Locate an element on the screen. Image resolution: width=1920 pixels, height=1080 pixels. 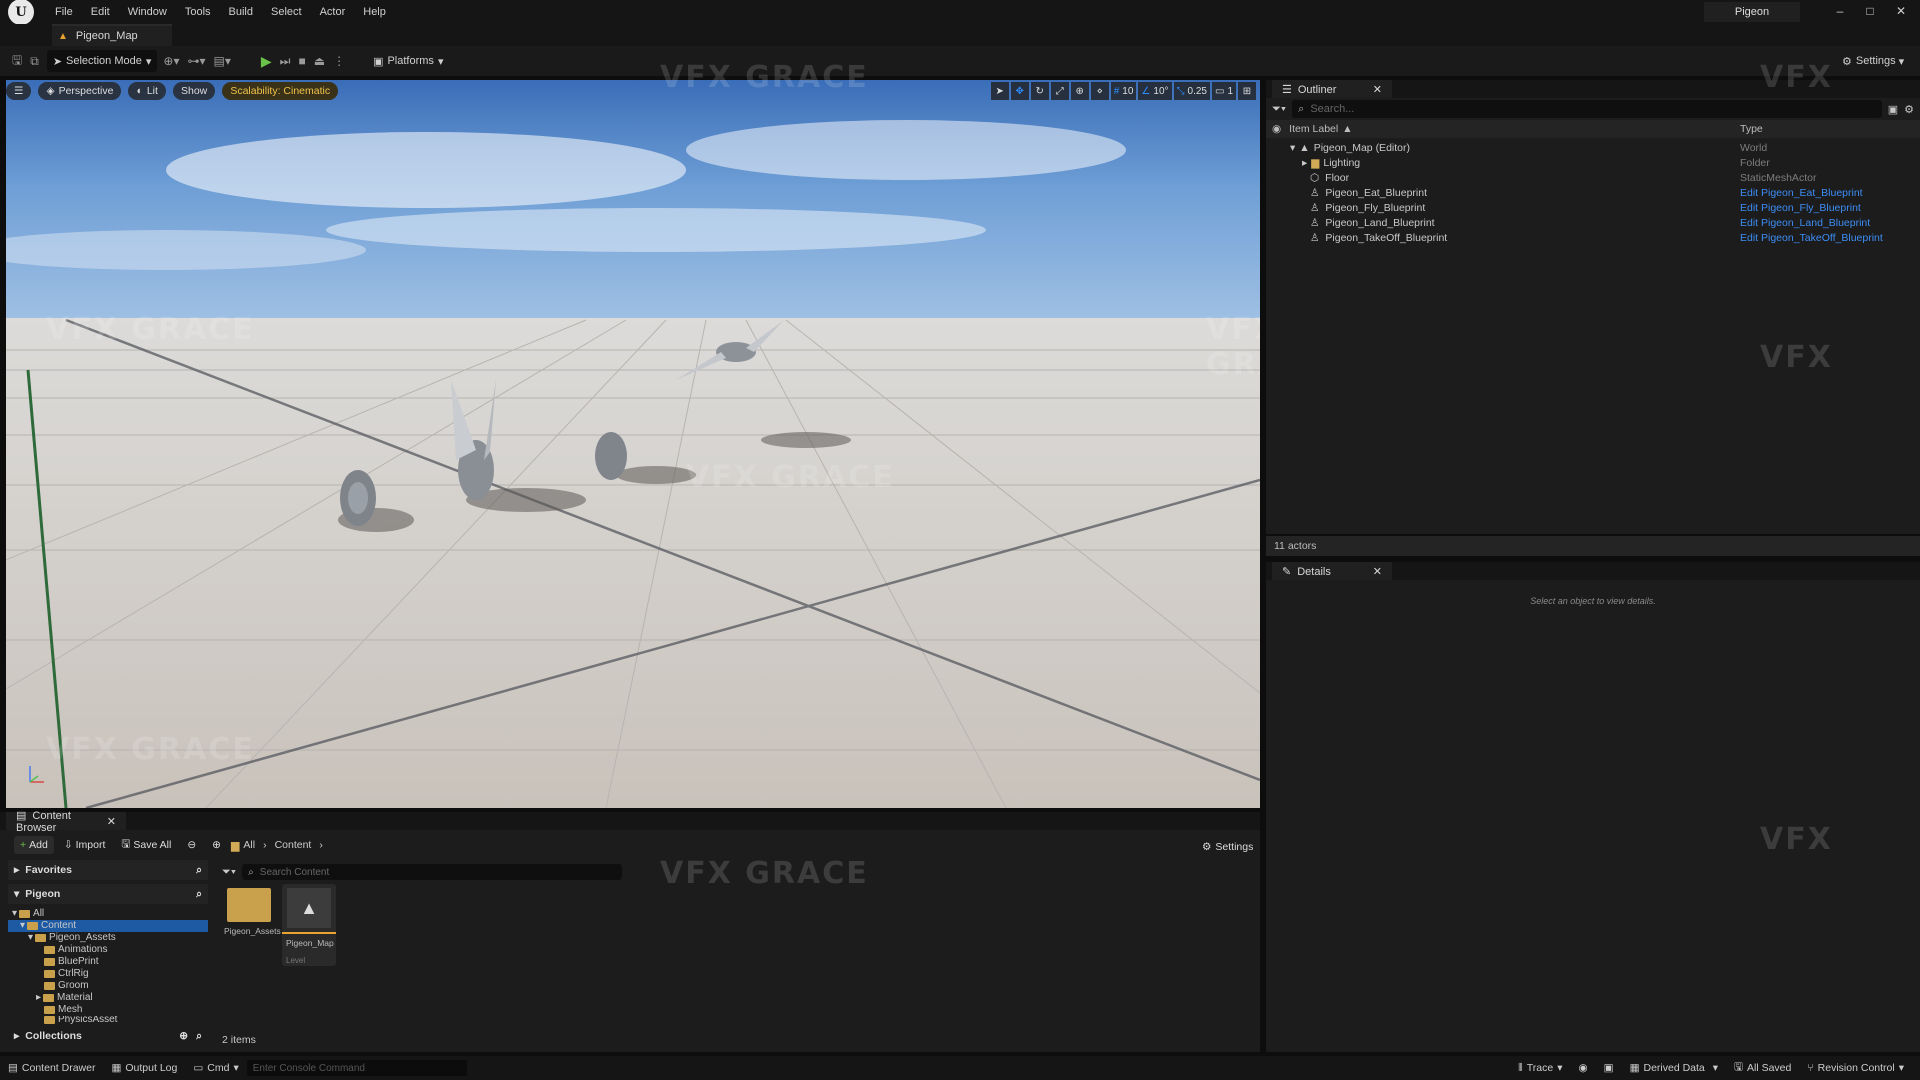
tree-item: Mesh is located at coordinates (108, 1010).